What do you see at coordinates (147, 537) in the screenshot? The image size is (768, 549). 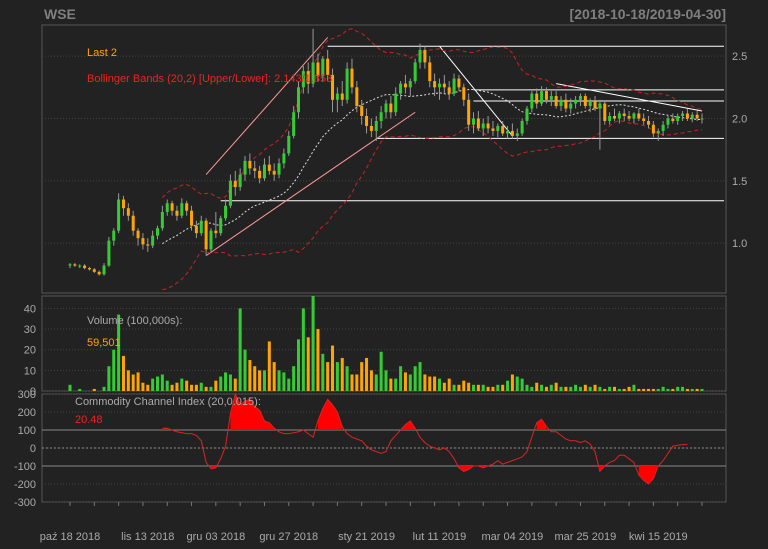 I see `x-tick-label: lis 13 2018` at bounding box center [147, 537].